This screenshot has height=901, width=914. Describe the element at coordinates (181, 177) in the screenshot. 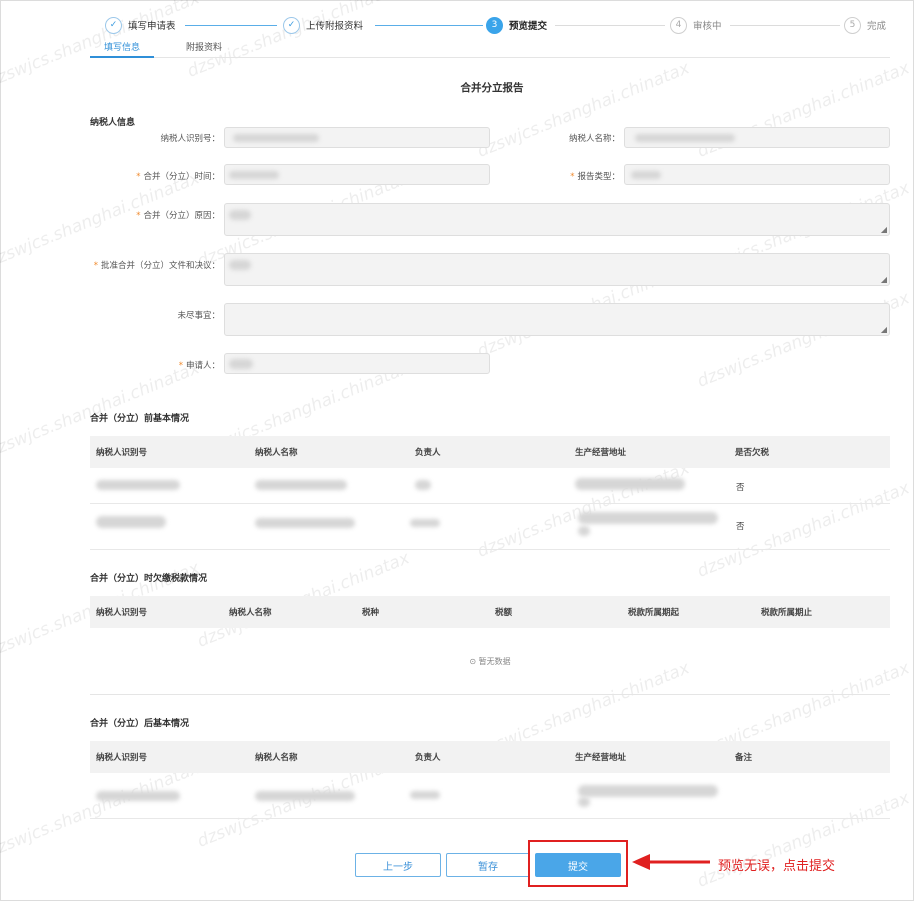

I see `merge-time-label-text: 合并（分立）时间：` at that location.